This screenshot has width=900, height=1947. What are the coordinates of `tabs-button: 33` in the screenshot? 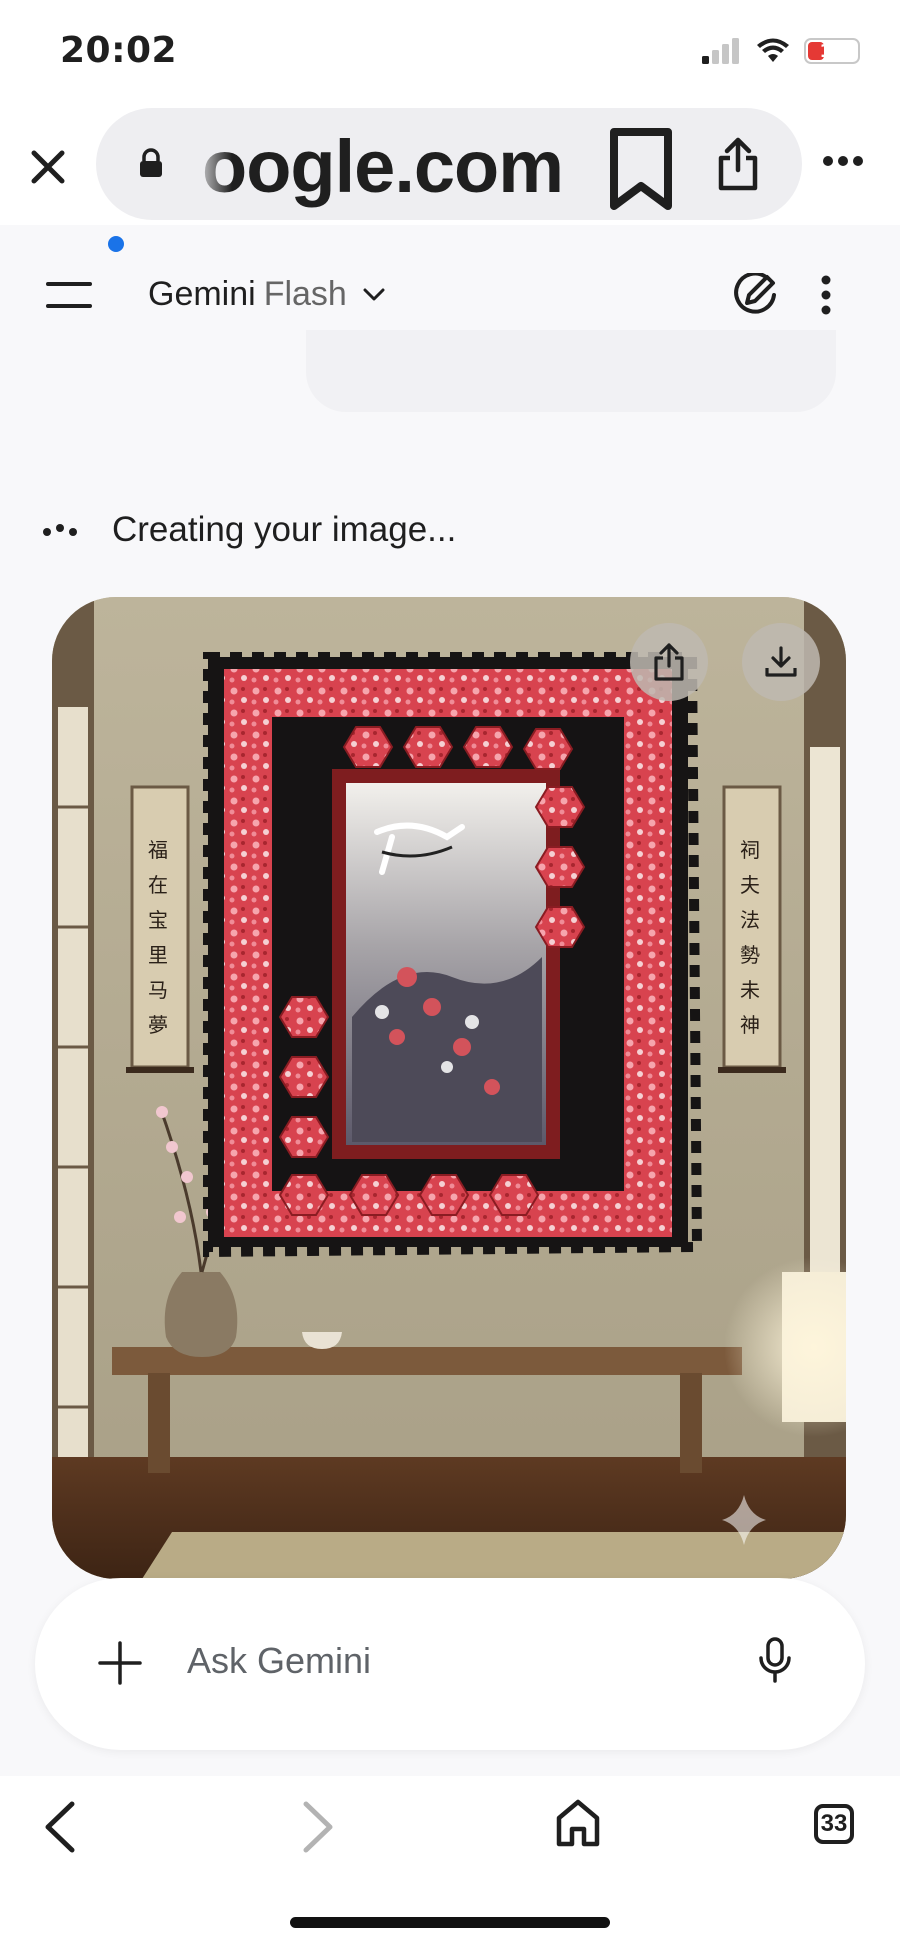 It's located at (834, 1824).